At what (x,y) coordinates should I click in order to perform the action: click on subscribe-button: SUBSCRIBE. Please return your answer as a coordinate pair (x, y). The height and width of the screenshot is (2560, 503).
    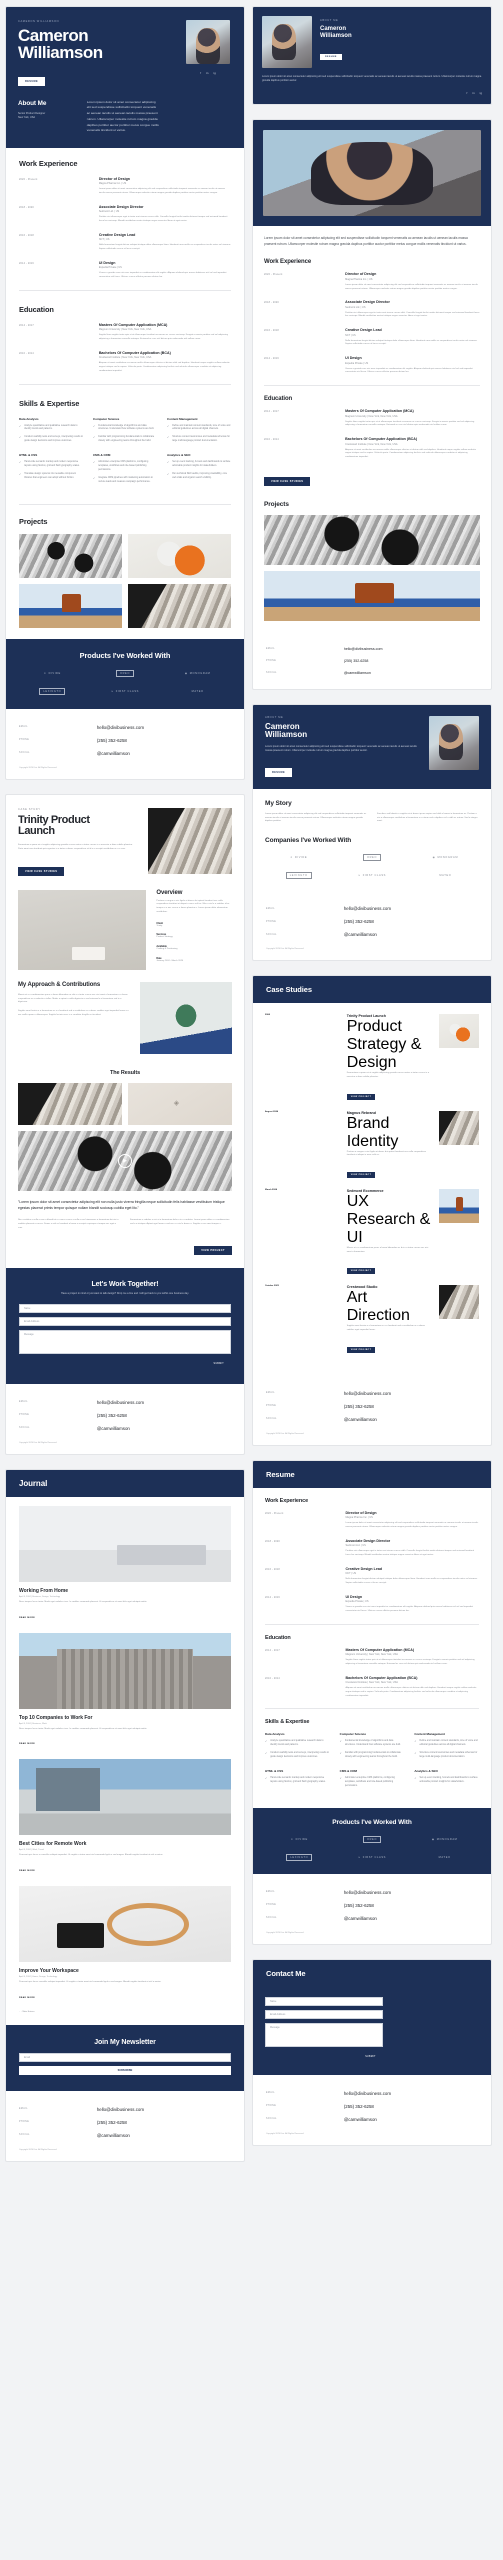
    Looking at the image, I should click on (125, 2070).